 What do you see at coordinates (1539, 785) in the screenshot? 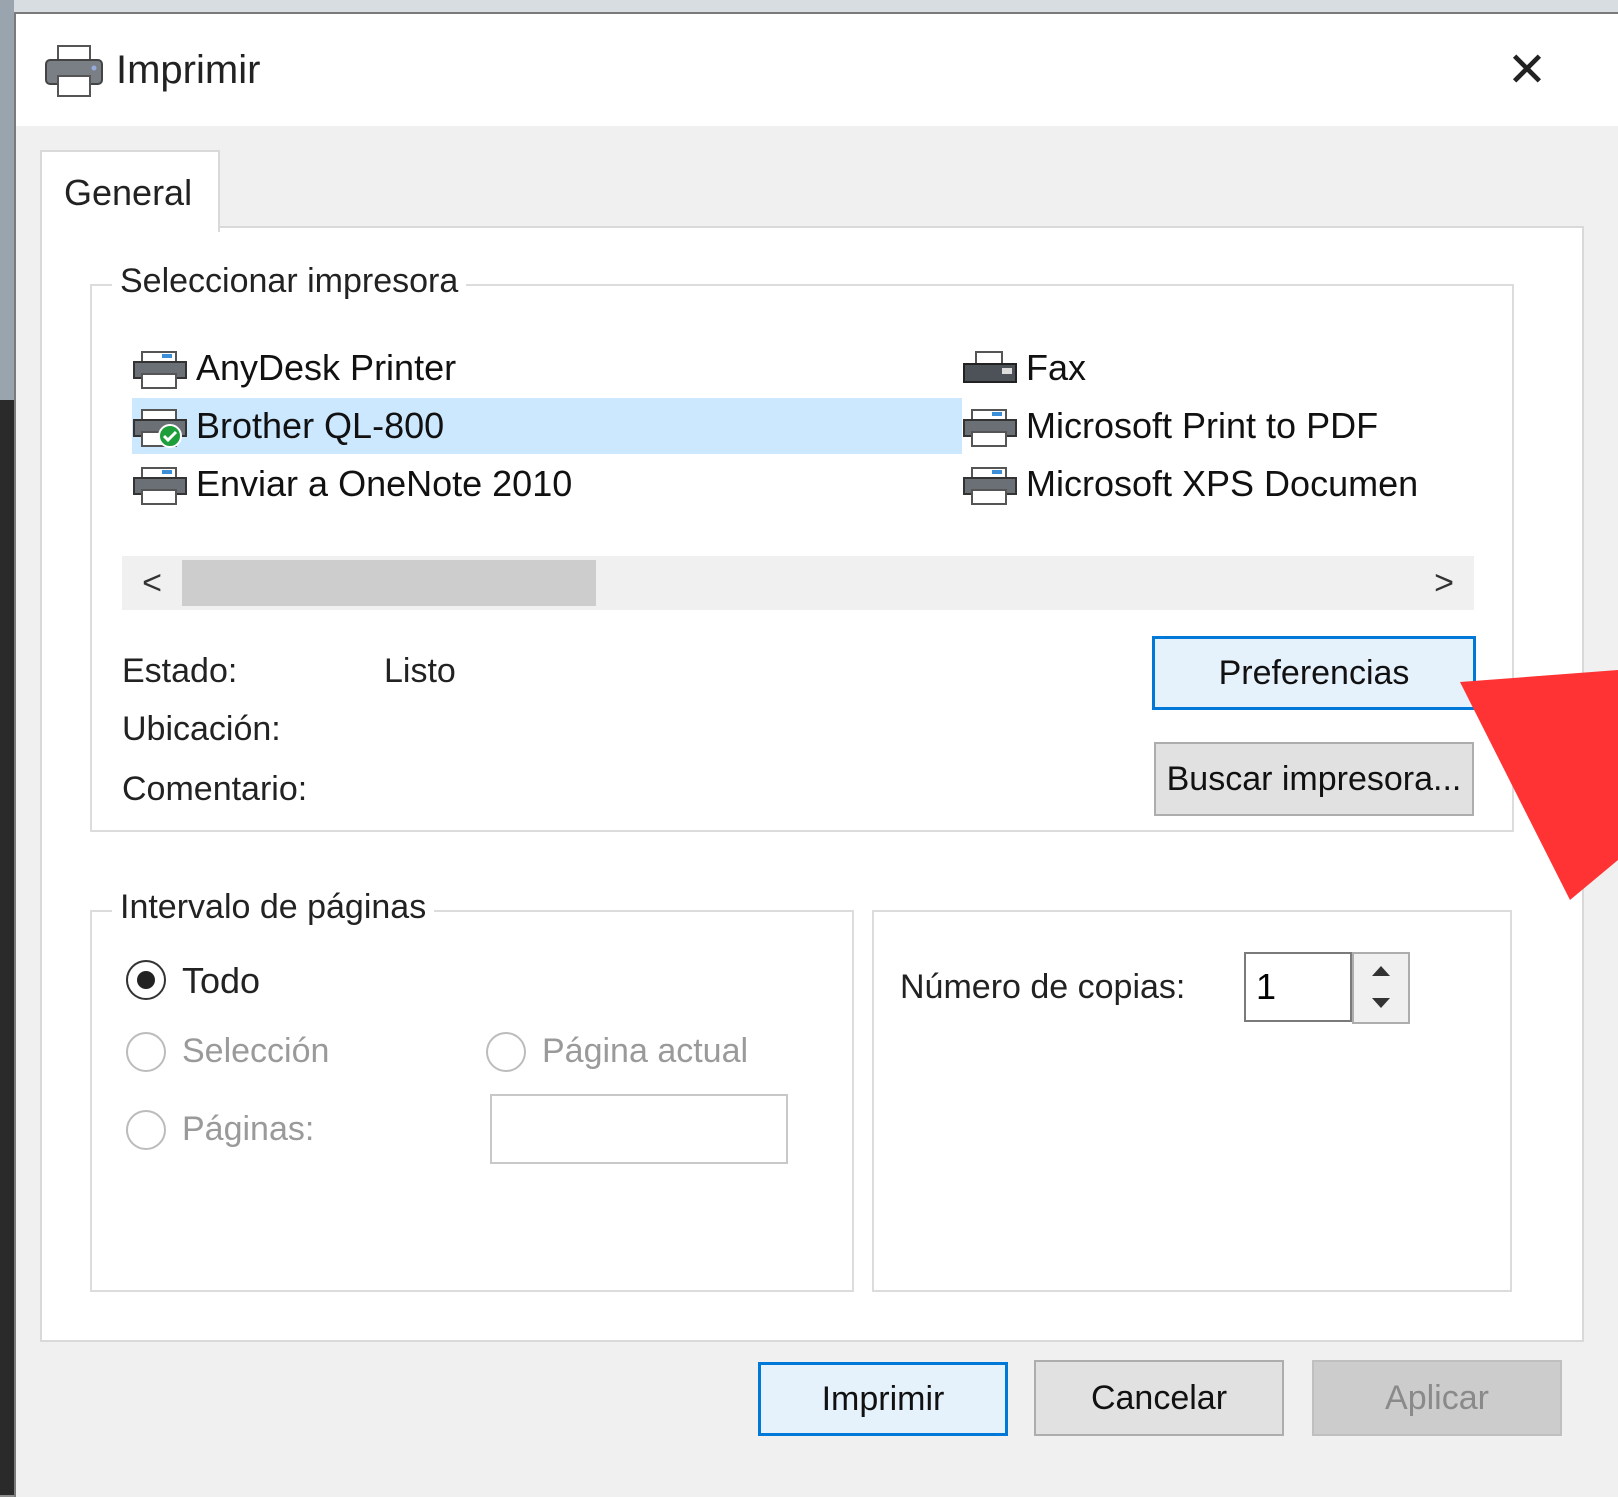
I see `annotation-arrow` at bounding box center [1539, 785].